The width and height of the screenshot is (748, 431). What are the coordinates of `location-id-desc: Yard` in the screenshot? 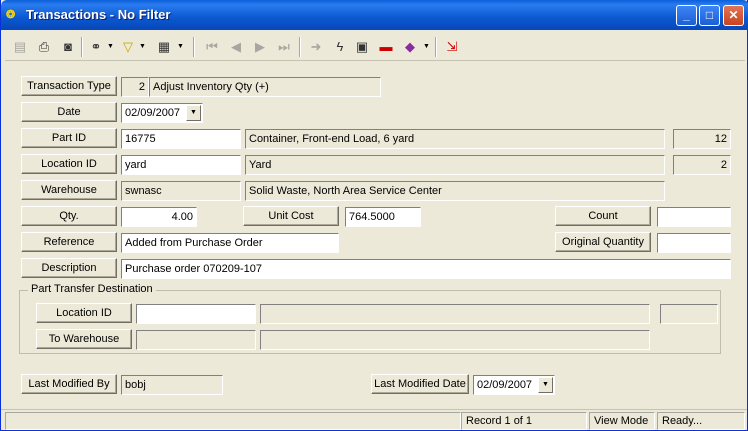 It's located at (455, 165).